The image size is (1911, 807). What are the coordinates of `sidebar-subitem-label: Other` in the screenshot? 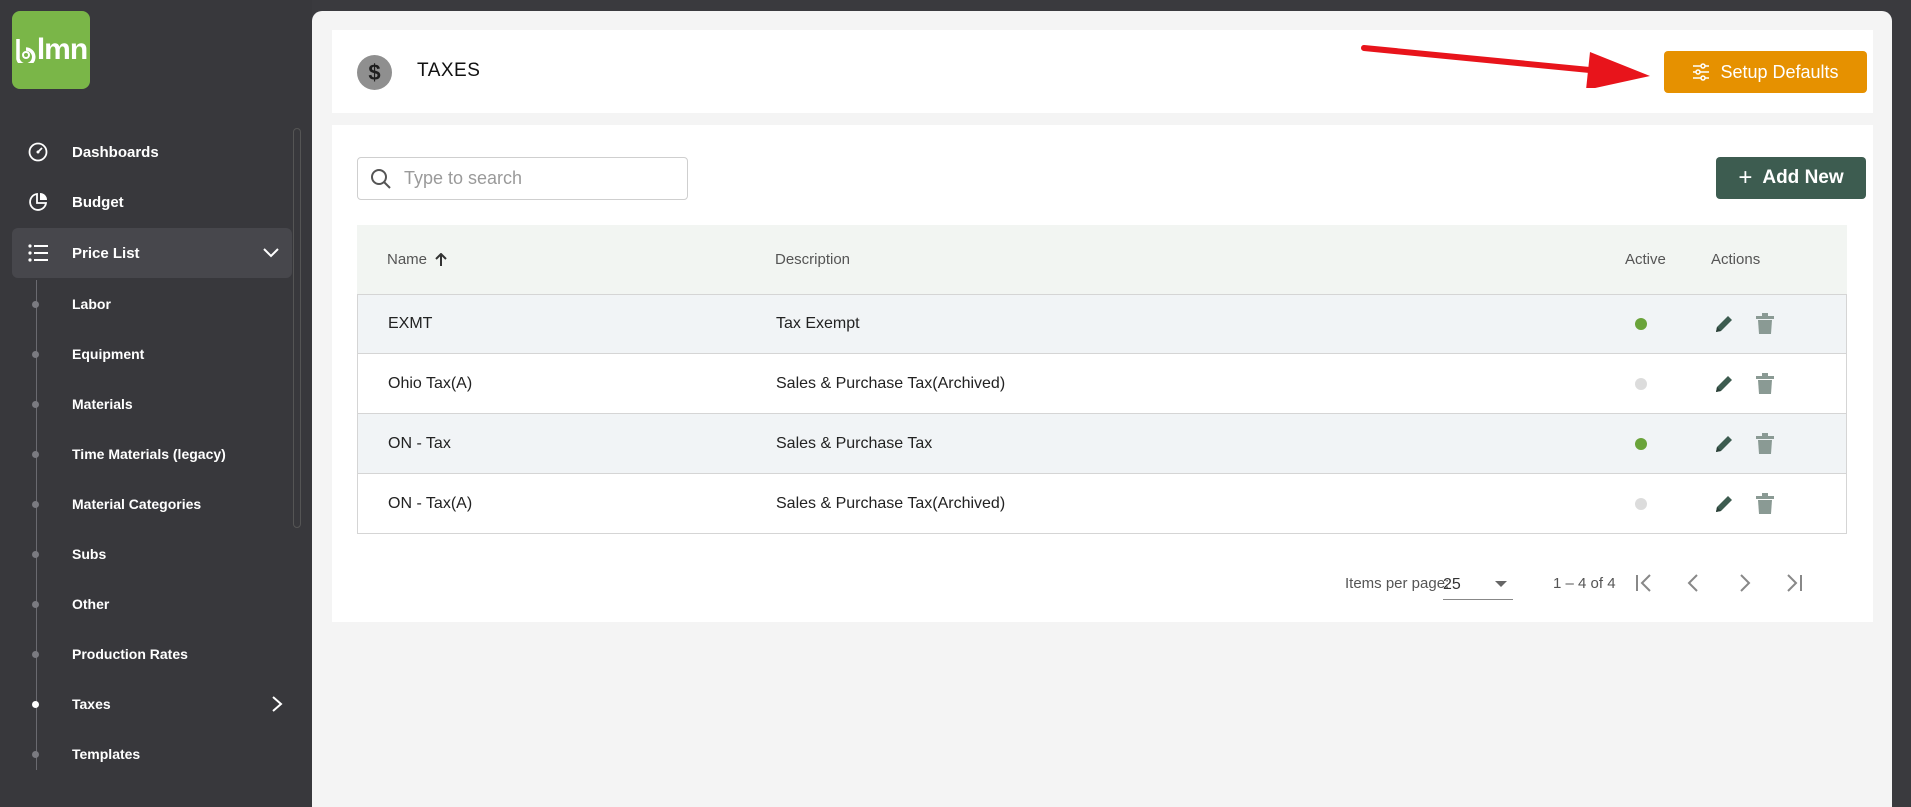 It's located at (91, 604).